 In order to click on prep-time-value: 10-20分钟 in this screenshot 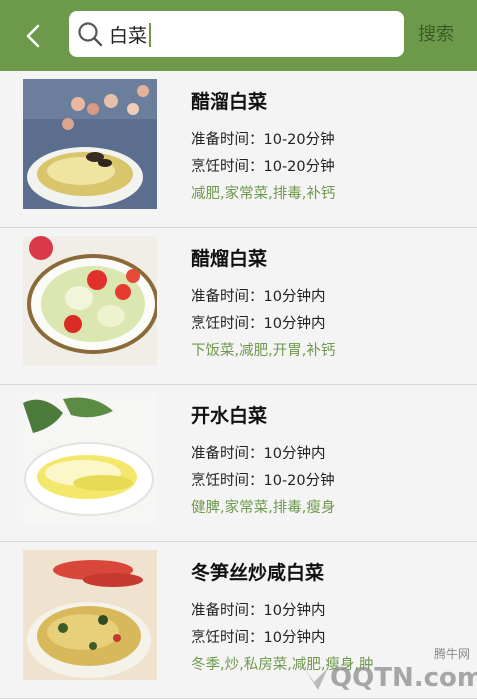, I will do `click(299, 140)`.